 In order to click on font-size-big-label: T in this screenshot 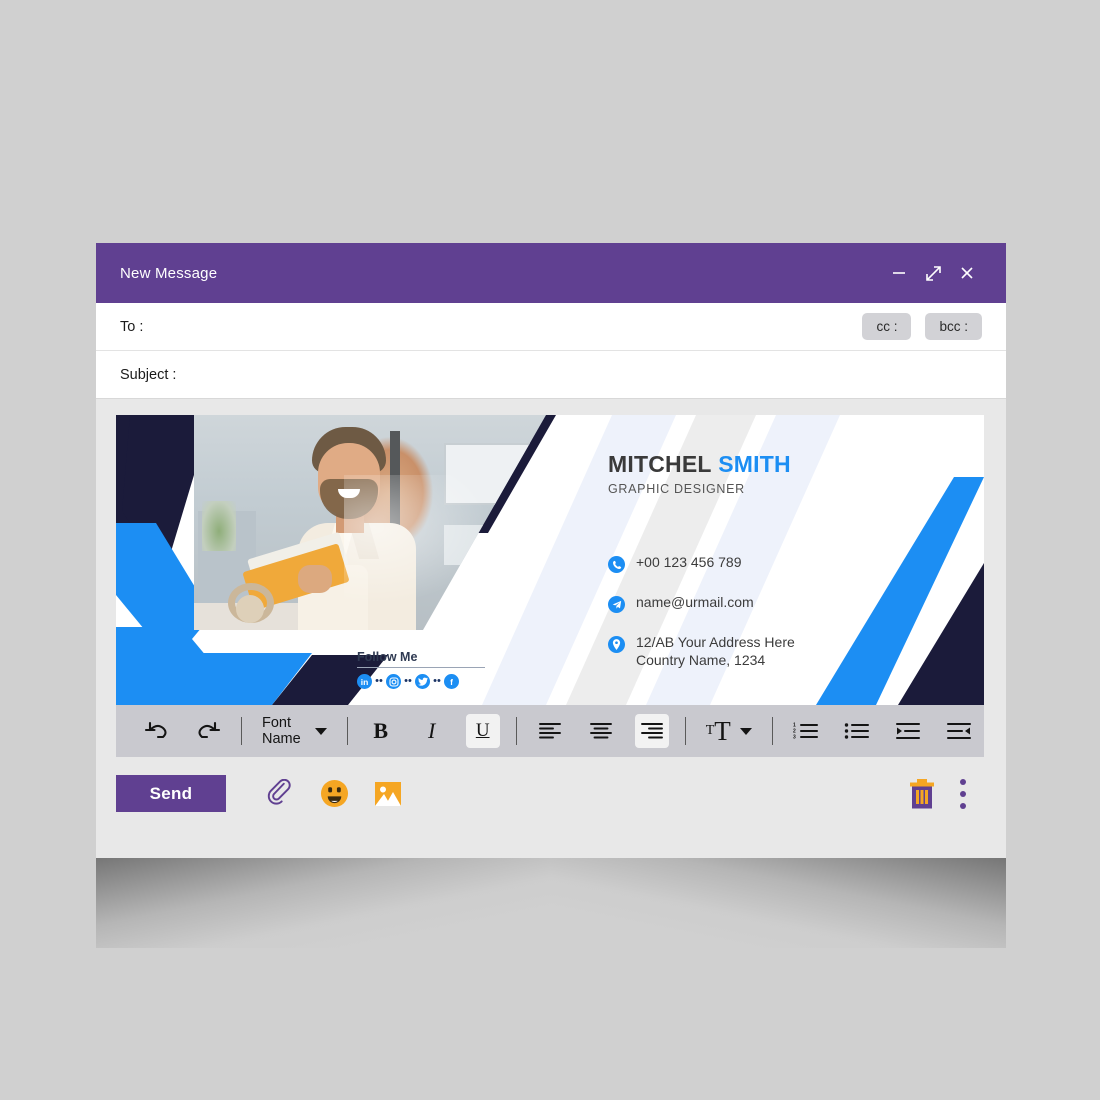, I will do `click(722, 731)`.